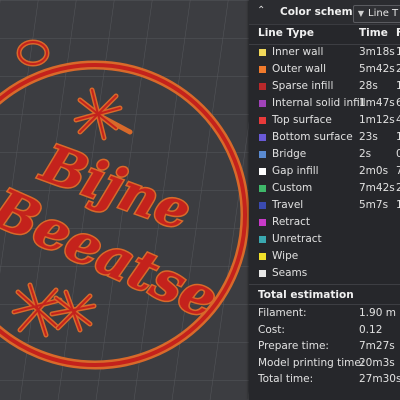  I want to click on line-type-extra: 4, so click(398, 120).